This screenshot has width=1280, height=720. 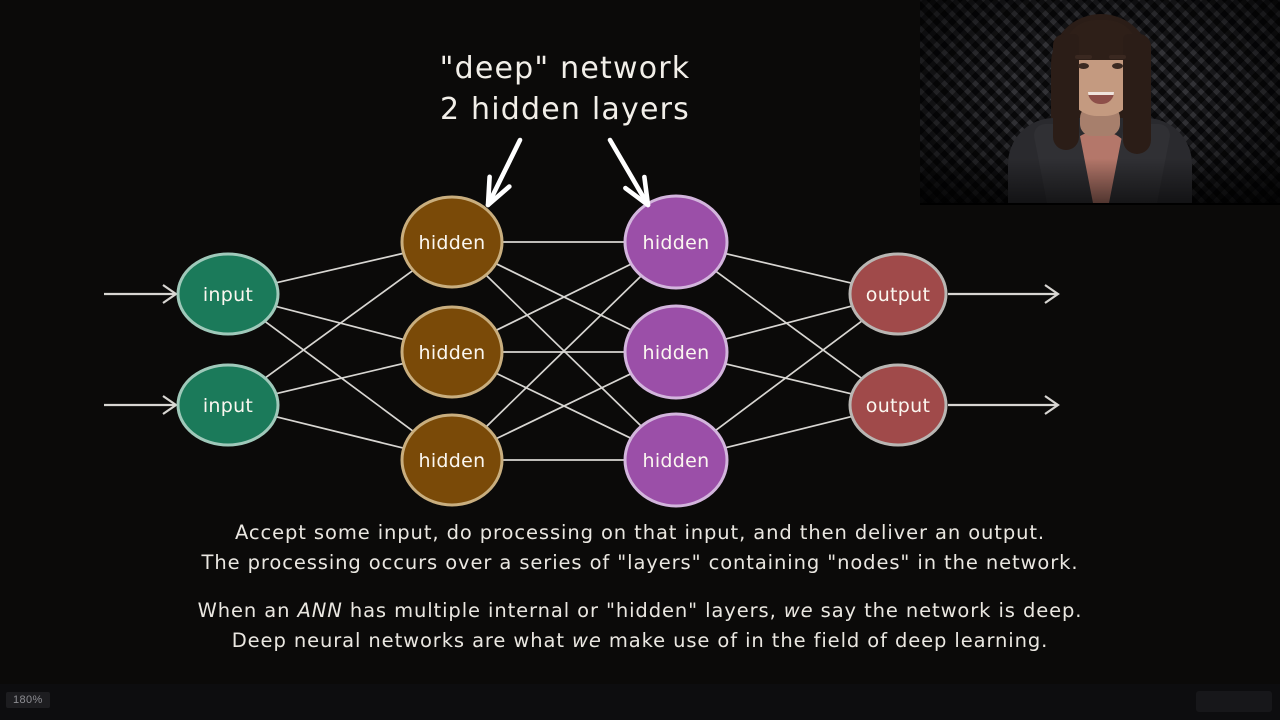 I want to click on hidden-layer-1-node-3: hidden, so click(x=452, y=460).